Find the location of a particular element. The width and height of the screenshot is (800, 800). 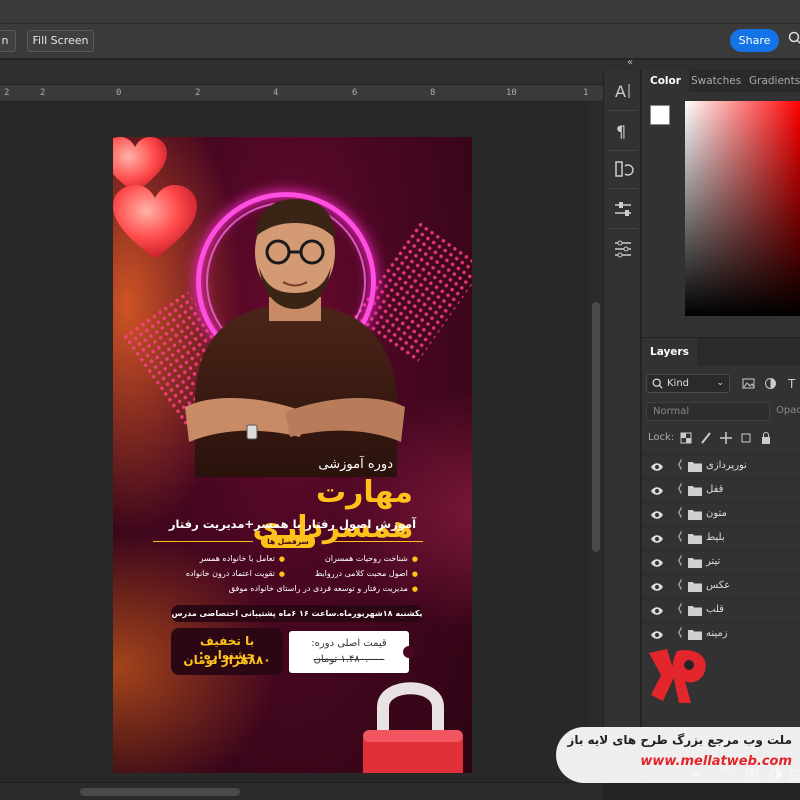

tab-layers: Layers is located at coordinates (669, 352).